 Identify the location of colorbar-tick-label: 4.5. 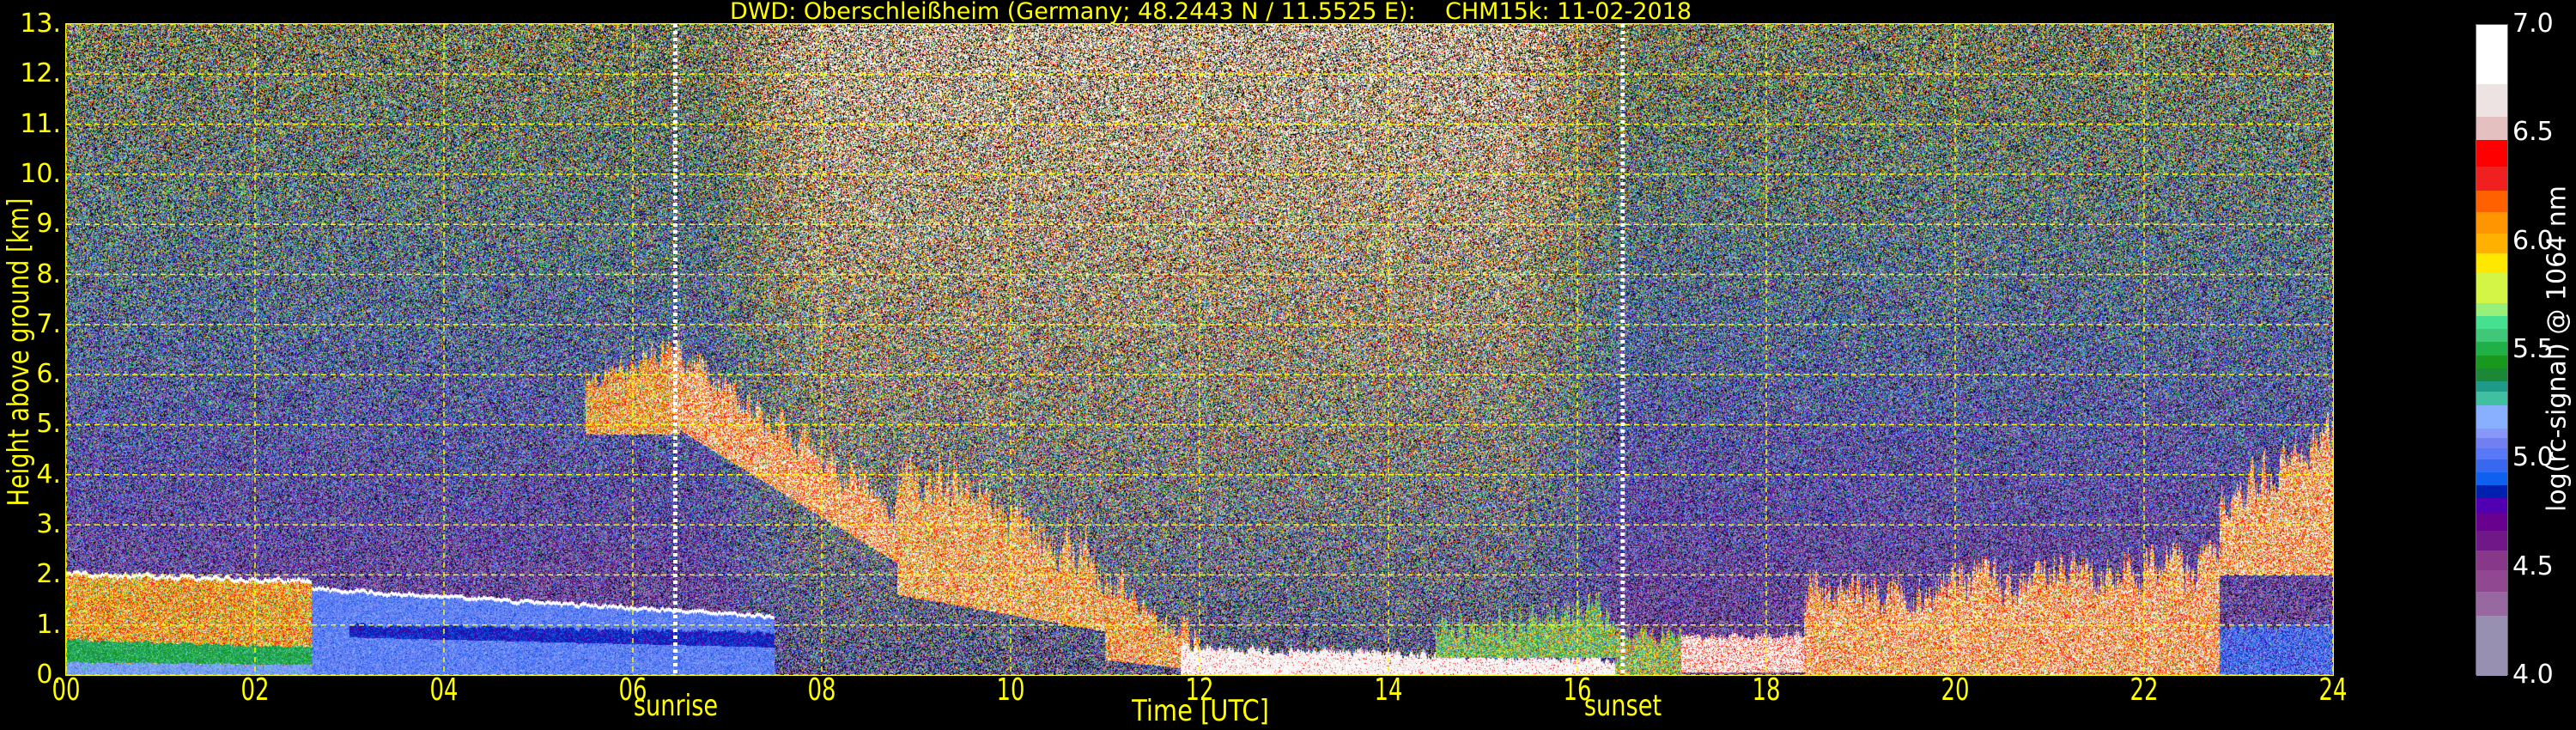
(2533, 566).